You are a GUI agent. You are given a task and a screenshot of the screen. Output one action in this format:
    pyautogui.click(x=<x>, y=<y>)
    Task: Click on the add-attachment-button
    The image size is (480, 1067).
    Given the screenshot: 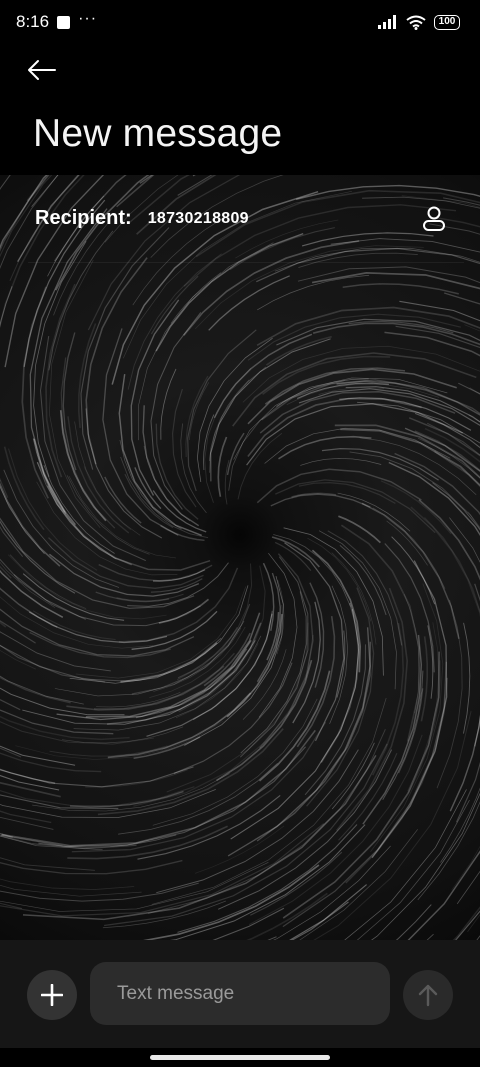 What is the action you would take?
    pyautogui.click(x=52, y=995)
    